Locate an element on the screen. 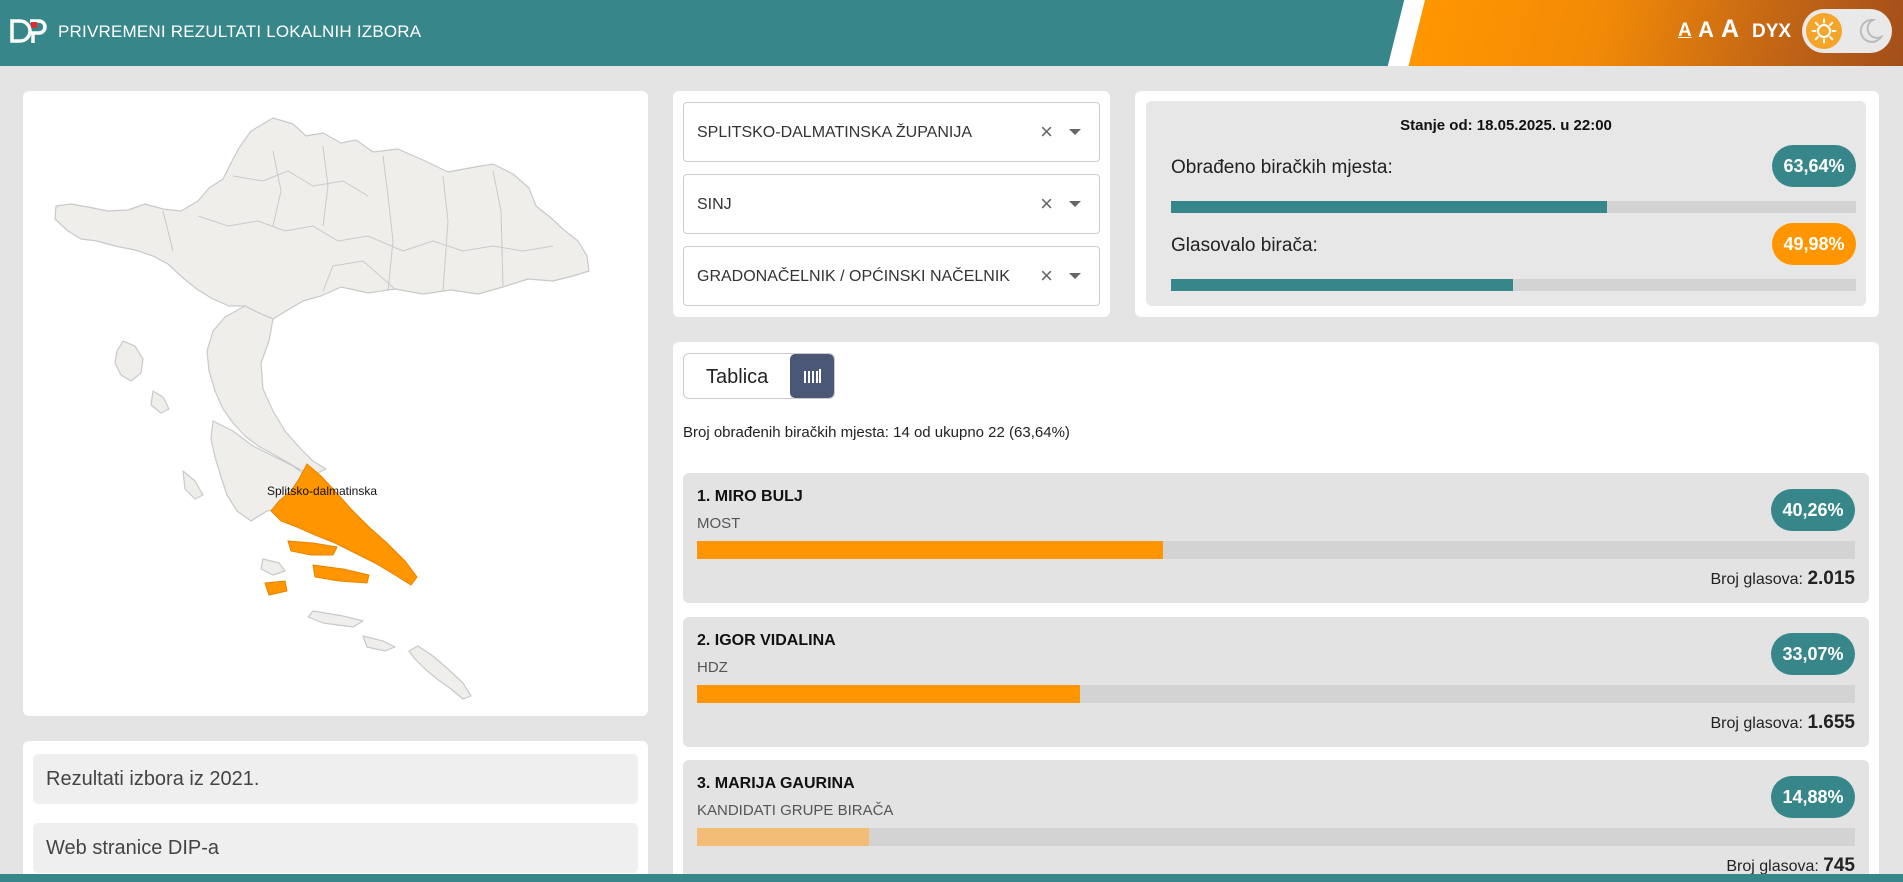 The width and height of the screenshot is (1903, 882). processed-progress is located at coordinates (1513, 207).